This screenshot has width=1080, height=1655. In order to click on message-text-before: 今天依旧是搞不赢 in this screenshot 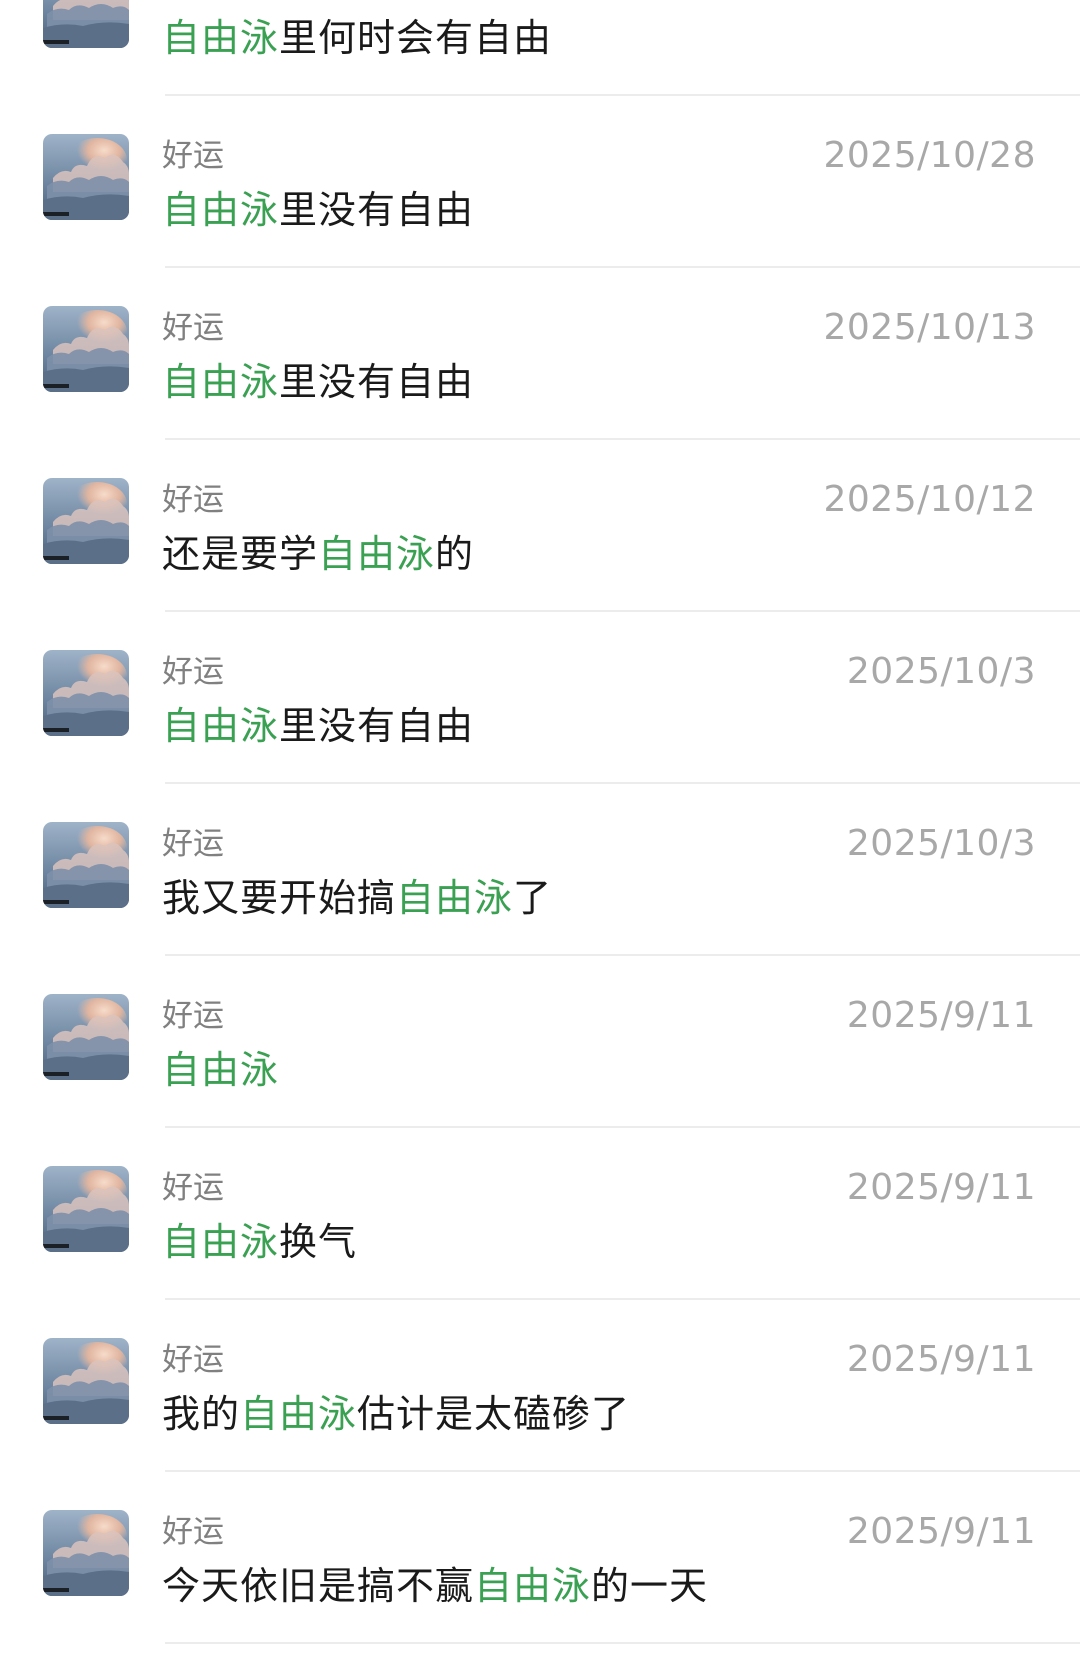, I will do `click(318, 1586)`.